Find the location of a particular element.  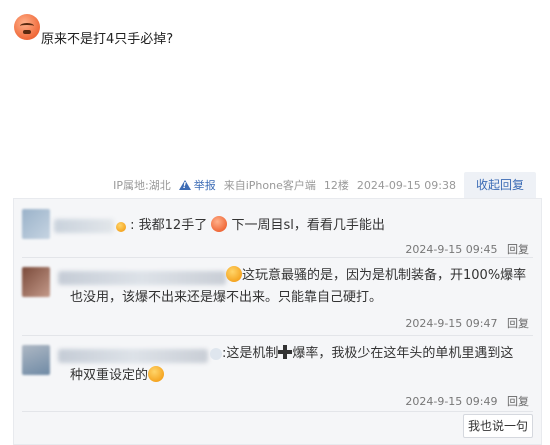

report-link: 举报 is located at coordinates (197, 185).